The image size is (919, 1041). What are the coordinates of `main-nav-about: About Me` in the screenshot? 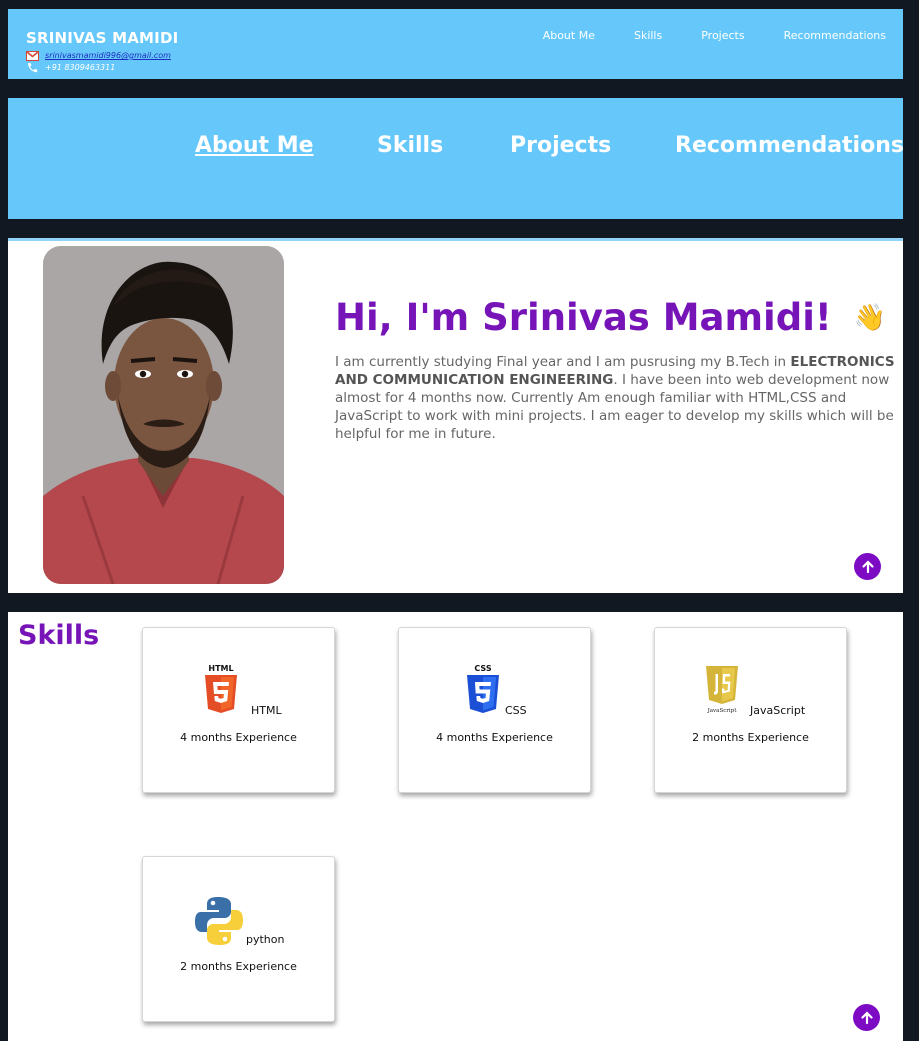 It's located at (254, 145).